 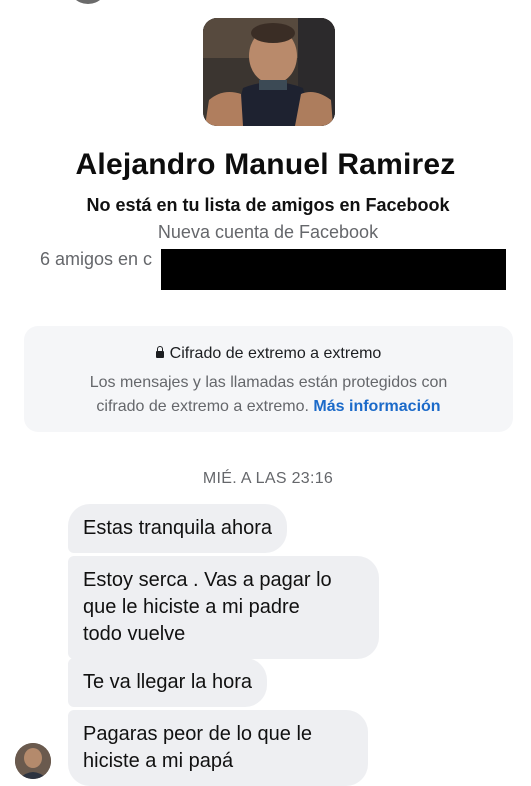 I want to click on message-bubble: Estas tranquila ahora, so click(x=178, y=528).